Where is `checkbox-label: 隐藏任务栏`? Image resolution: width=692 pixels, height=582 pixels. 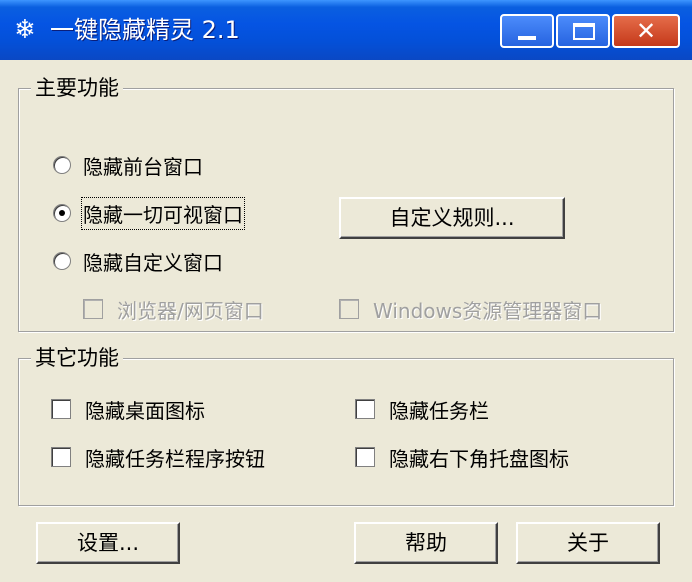
checkbox-label: 隐藏任务栏 is located at coordinates (439, 410).